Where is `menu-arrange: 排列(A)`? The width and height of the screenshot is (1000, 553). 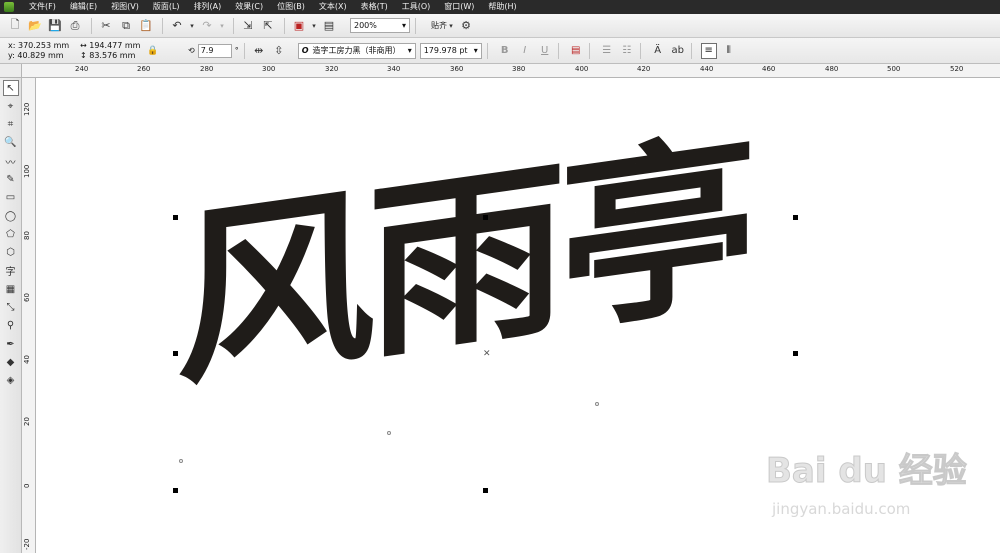
menu-arrange: 排列(A) is located at coordinates (208, 7).